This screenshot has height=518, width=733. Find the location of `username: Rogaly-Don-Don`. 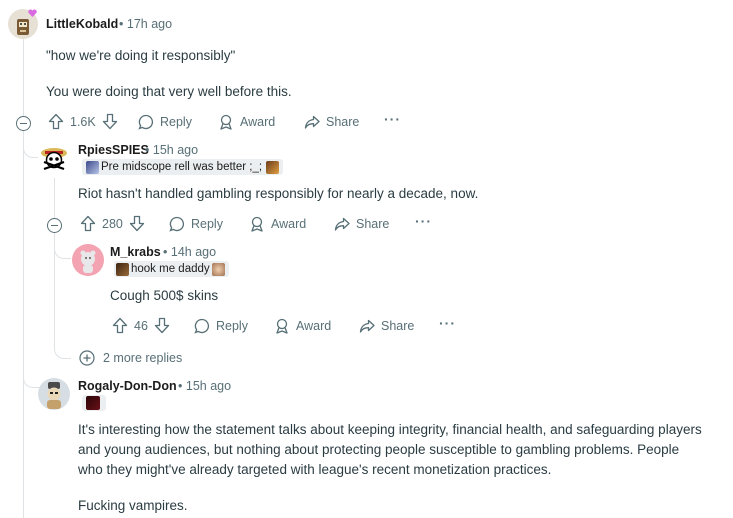

username: Rogaly-Don-Don is located at coordinates (127, 386).